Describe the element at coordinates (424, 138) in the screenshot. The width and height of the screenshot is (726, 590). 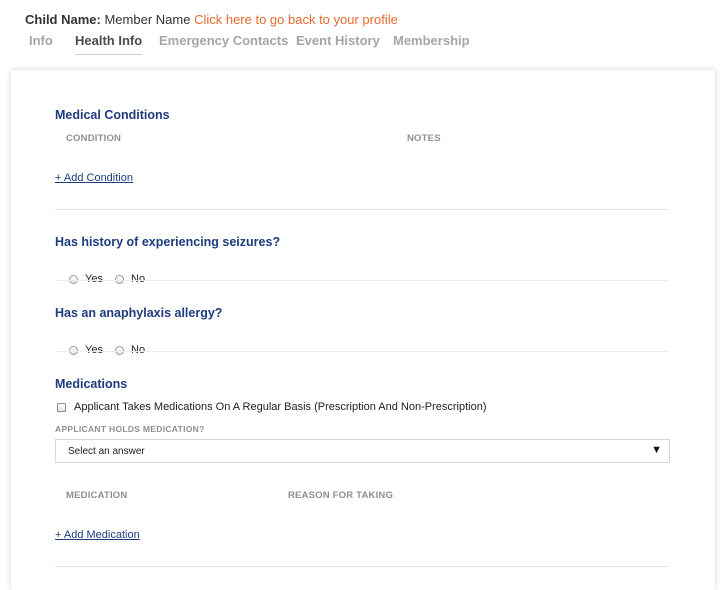
I see `notes-column-header: NOTES` at that location.